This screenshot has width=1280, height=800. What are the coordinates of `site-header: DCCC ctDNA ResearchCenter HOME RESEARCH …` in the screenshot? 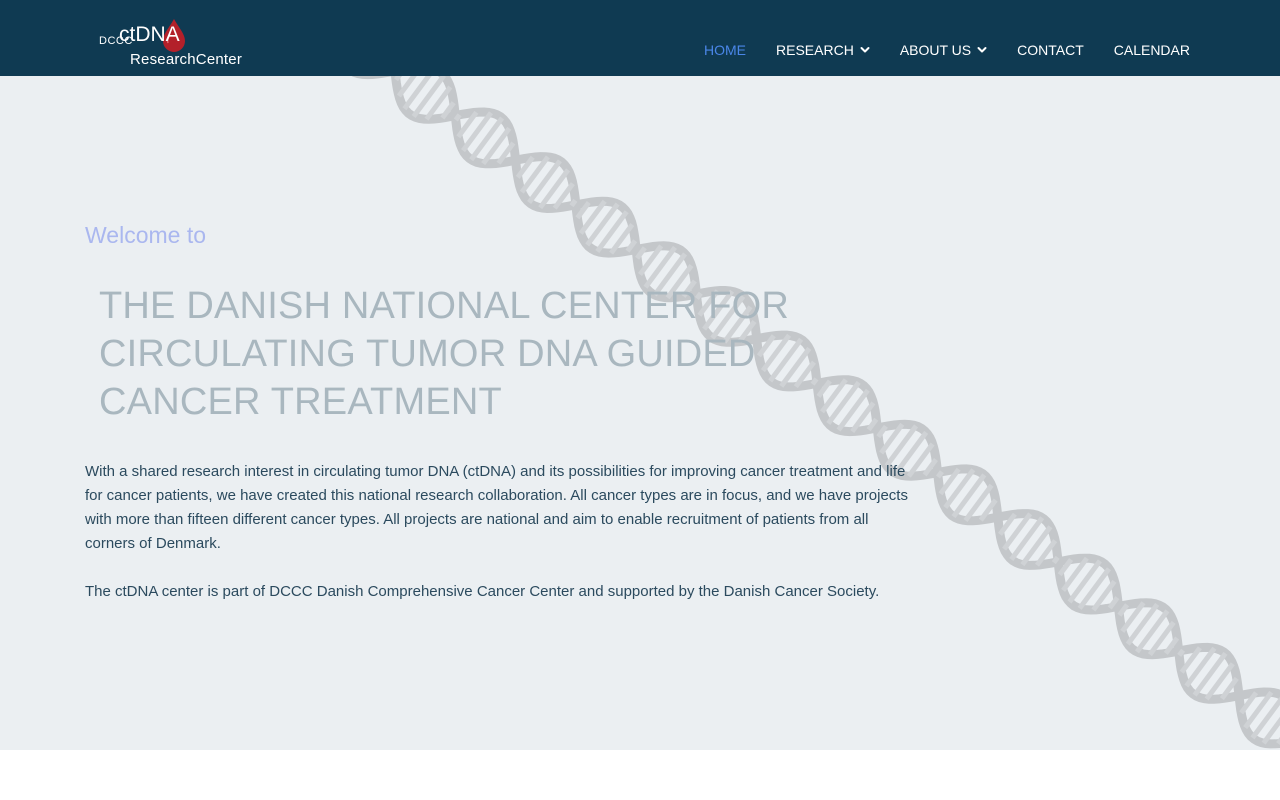 It's located at (640, 38).